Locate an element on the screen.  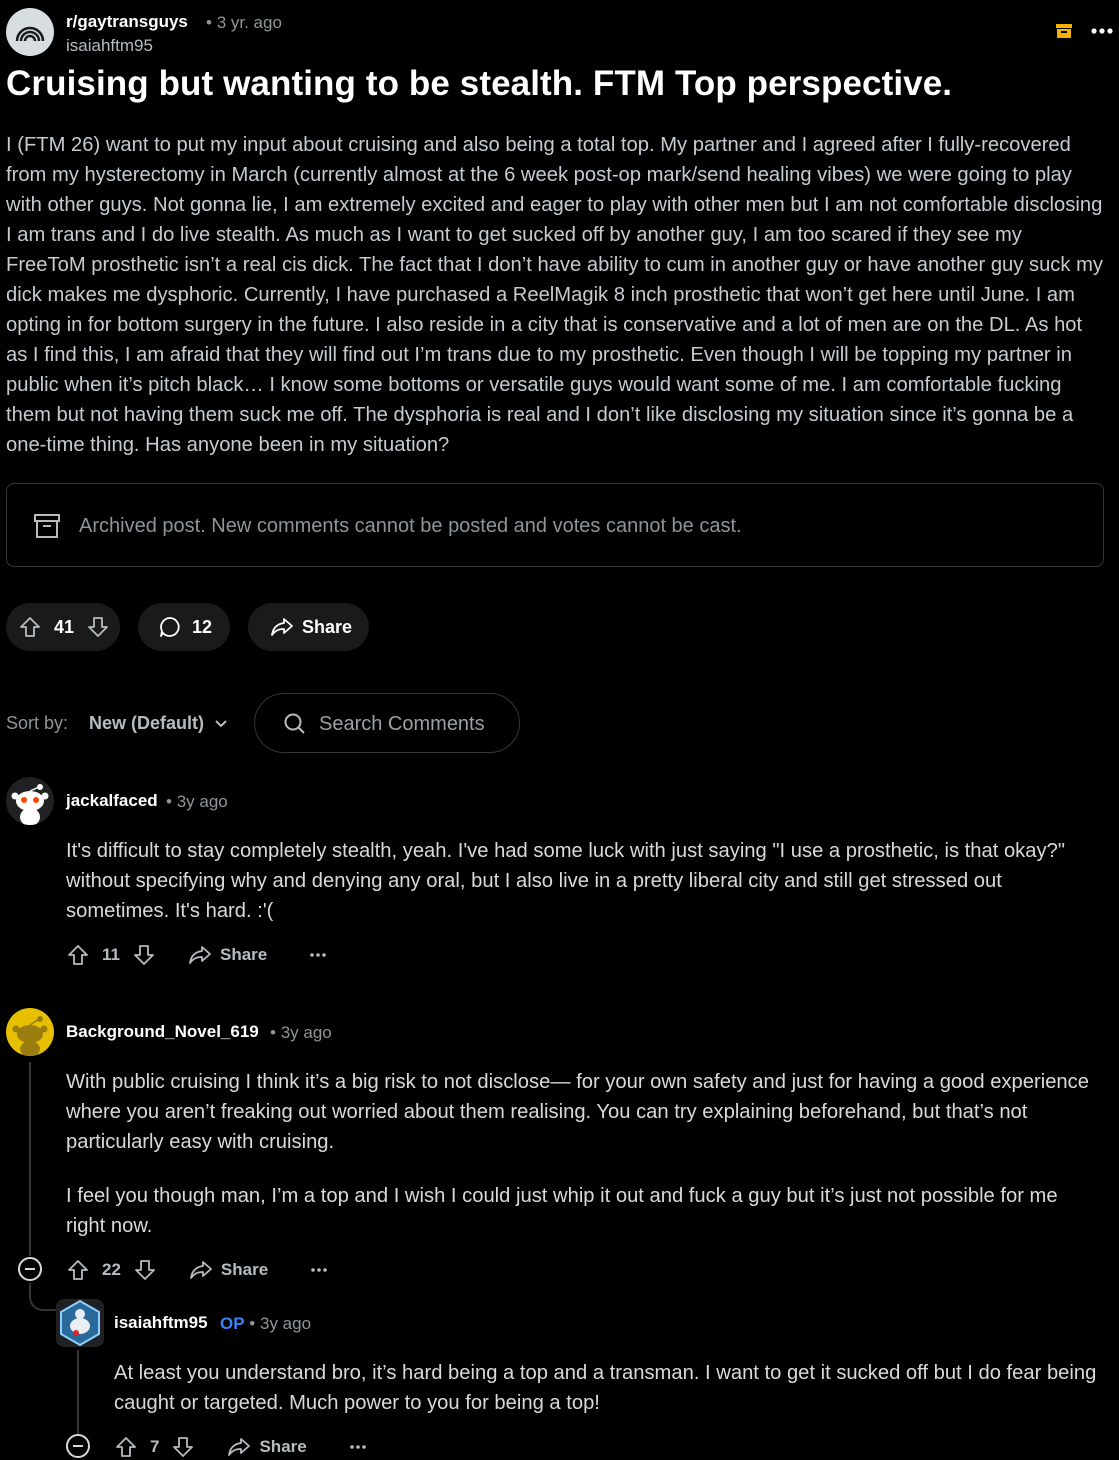
search-comments-input: Search Comments is located at coordinates (387, 723).